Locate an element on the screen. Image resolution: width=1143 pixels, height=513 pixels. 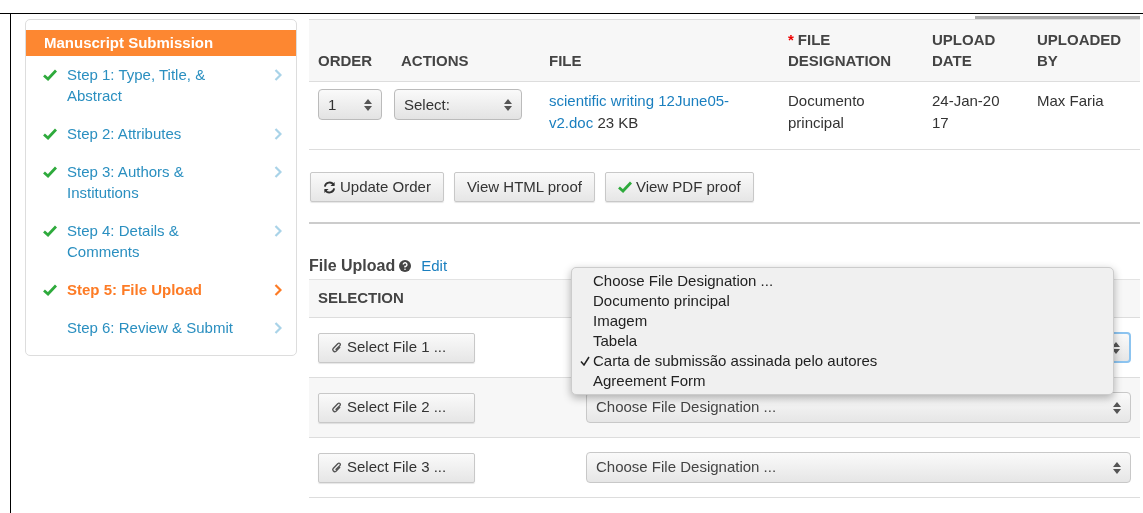
table-cell-text: 24-Jan-2017 is located at coordinates (966, 112).